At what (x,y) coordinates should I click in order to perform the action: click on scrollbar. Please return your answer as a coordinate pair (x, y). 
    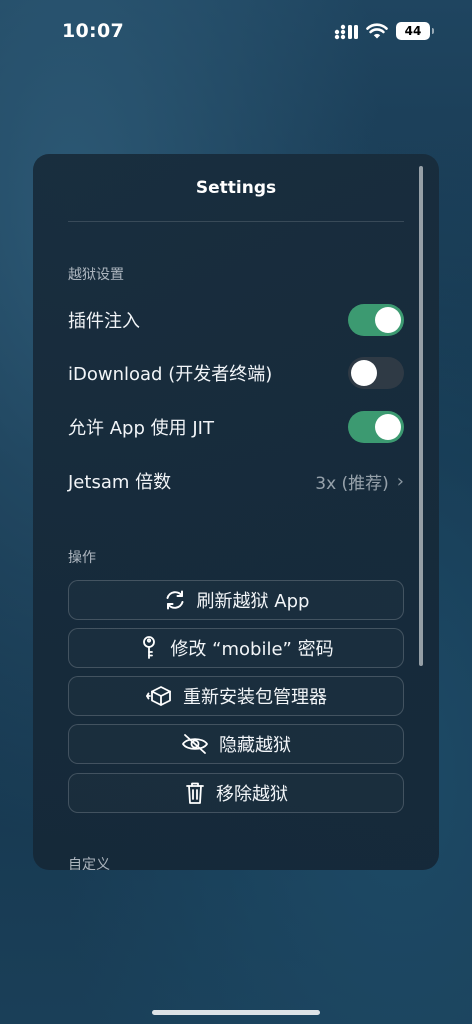
    Looking at the image, I should click on (421, 416).